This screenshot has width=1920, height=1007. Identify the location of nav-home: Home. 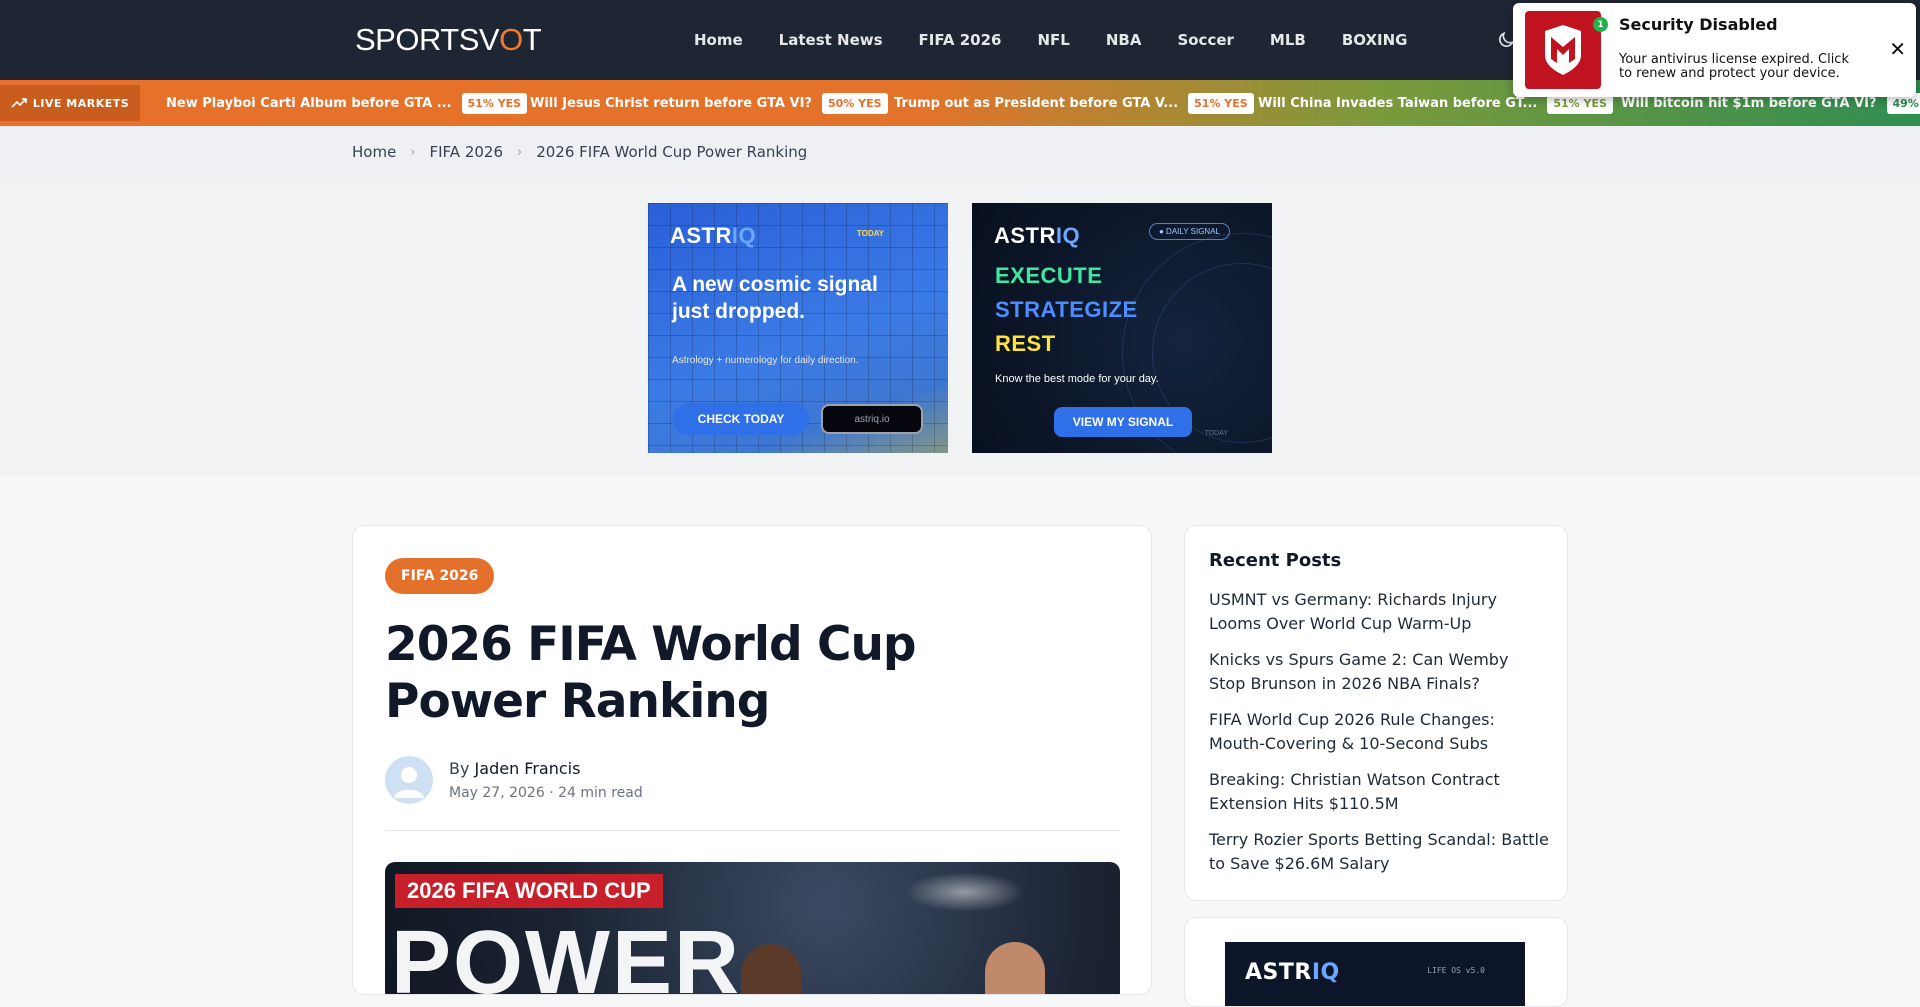
(718, 40).